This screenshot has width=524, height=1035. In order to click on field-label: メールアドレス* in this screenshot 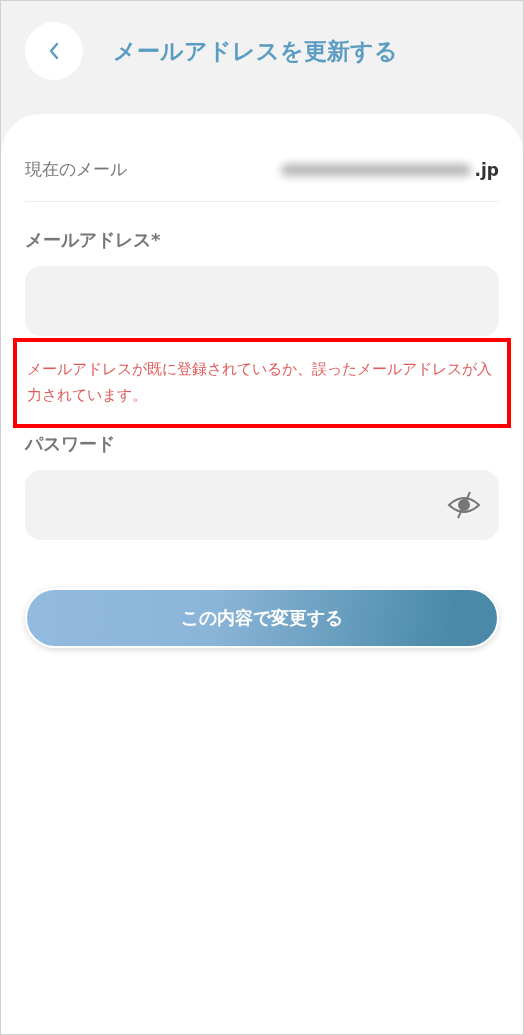, I will do `click(93, 240)`.